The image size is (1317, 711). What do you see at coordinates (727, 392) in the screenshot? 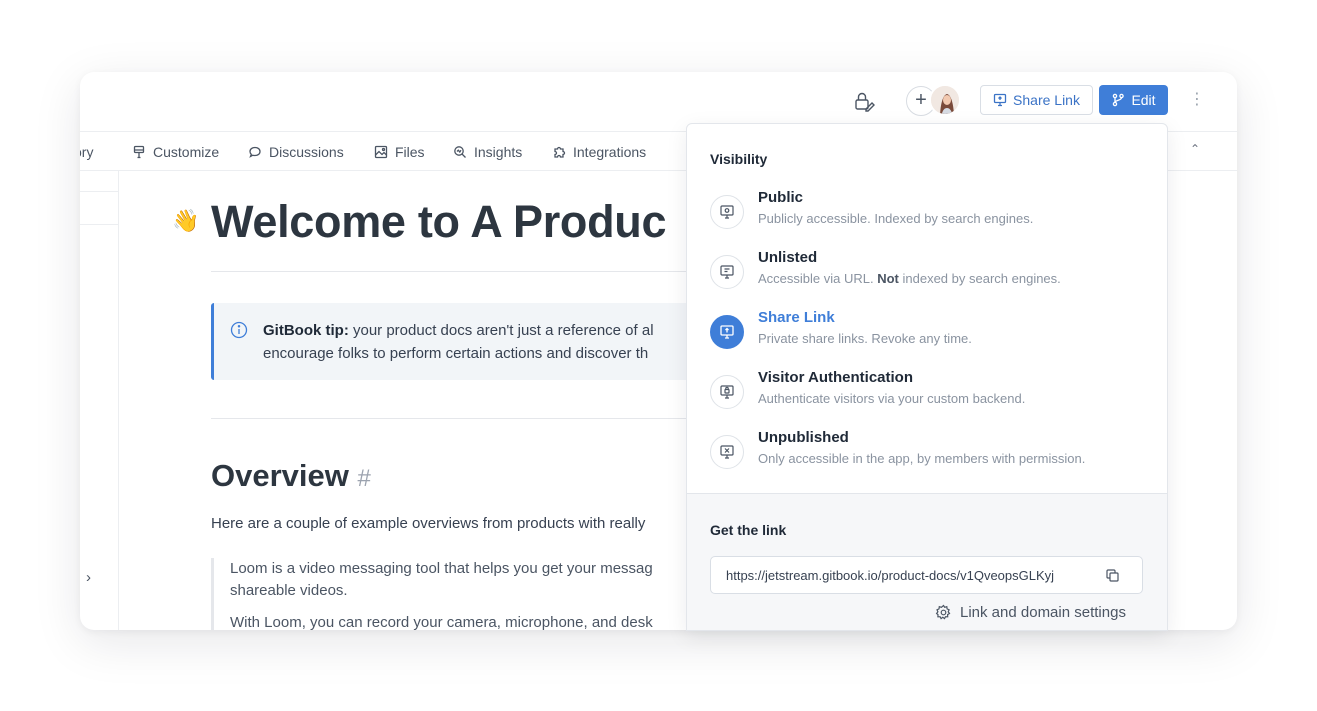
I see `visitor-auth-icon` at bounding box center [727, 392].